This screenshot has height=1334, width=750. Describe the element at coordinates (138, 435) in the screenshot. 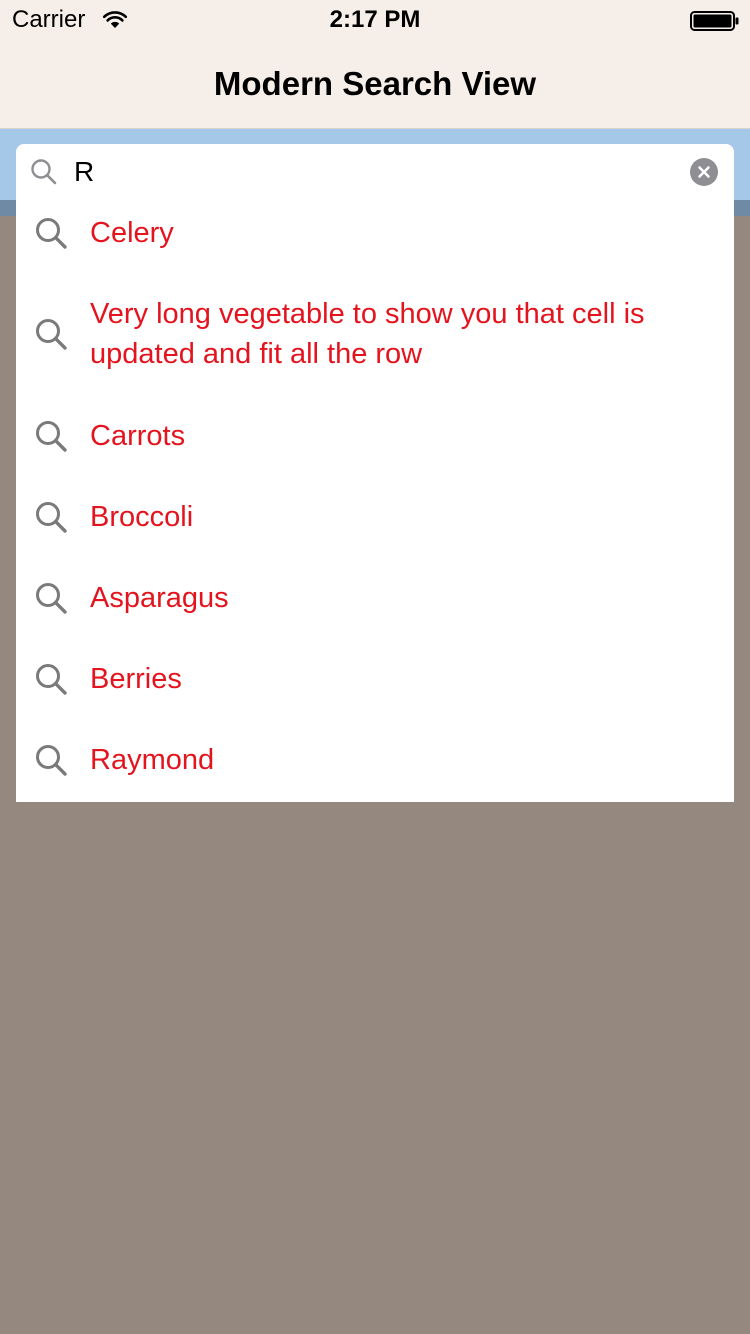

I see `result-label: Carrots` at that location.